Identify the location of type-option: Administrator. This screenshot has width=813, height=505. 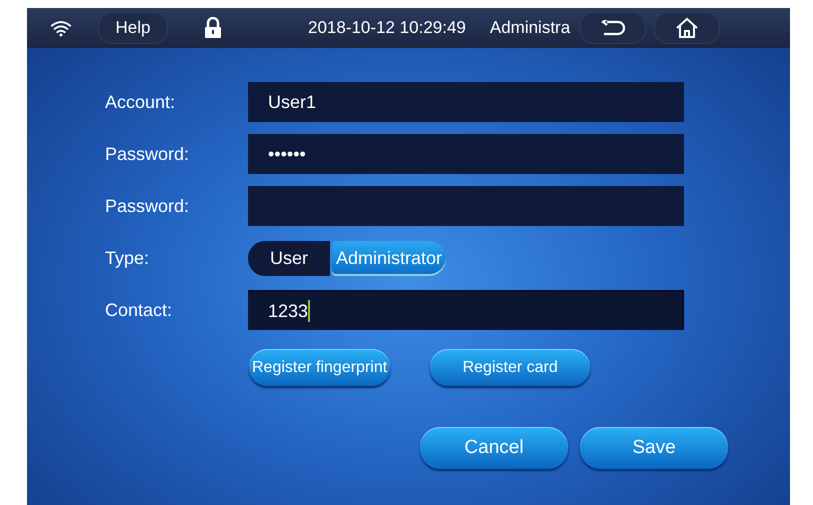
(389, 258).